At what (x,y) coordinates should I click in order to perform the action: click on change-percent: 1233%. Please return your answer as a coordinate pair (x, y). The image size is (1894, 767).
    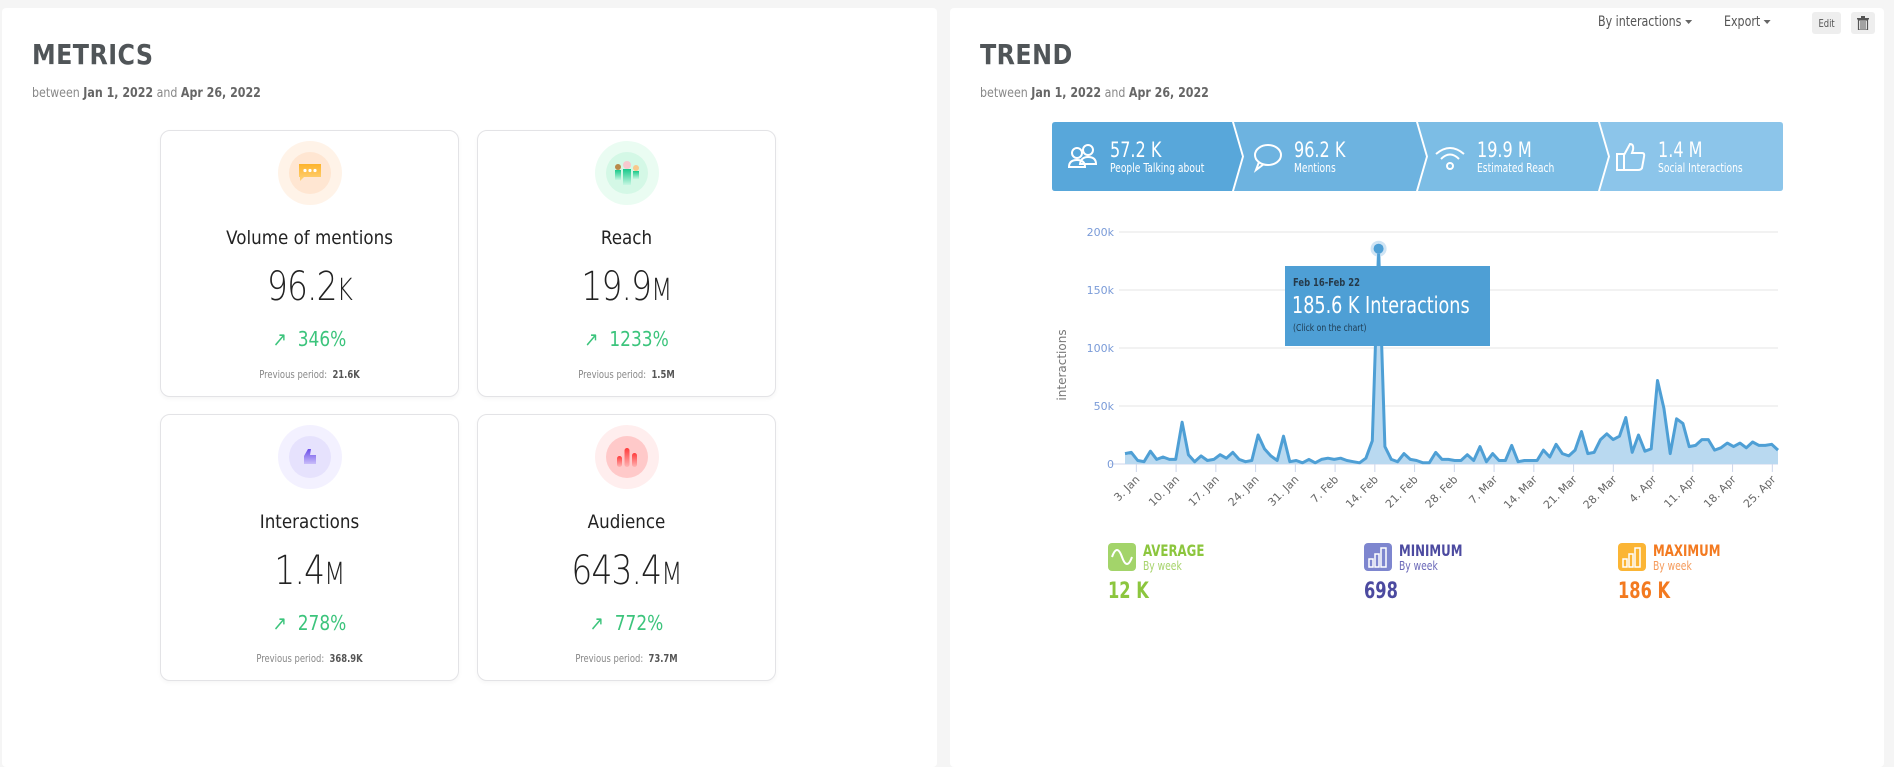
    Looking at the image, I should click on (639, 339).